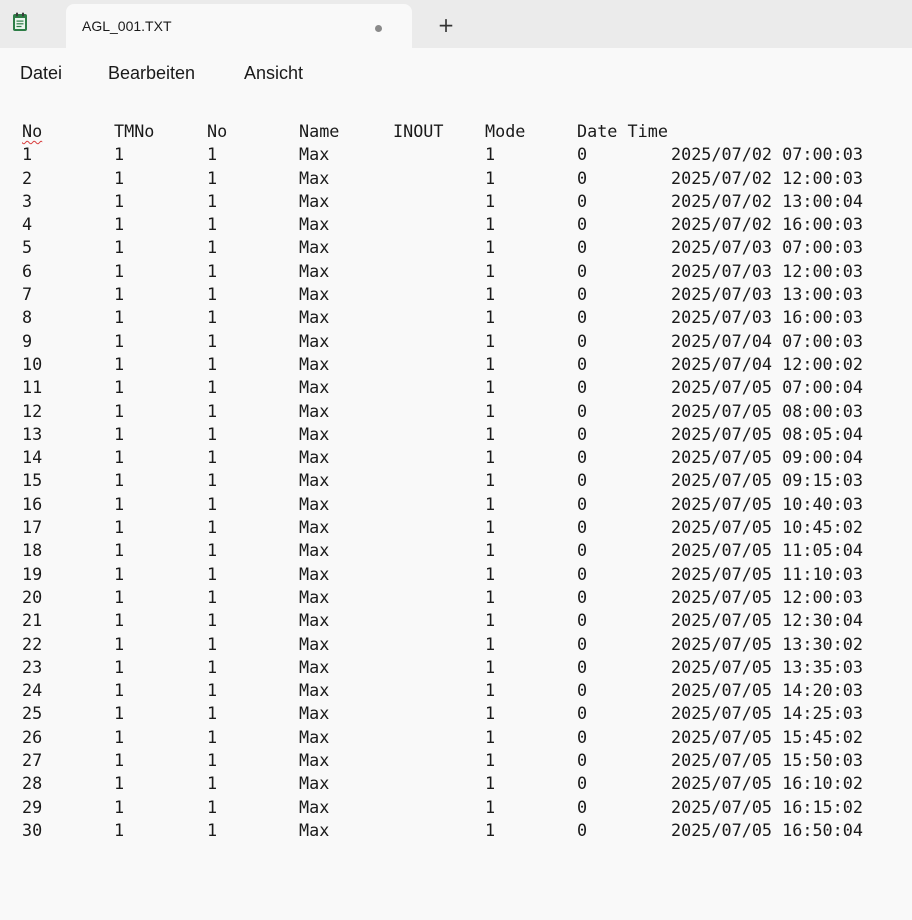 The image size is (912, 920). I want to click on text-cell: 28, so click(32, 783).